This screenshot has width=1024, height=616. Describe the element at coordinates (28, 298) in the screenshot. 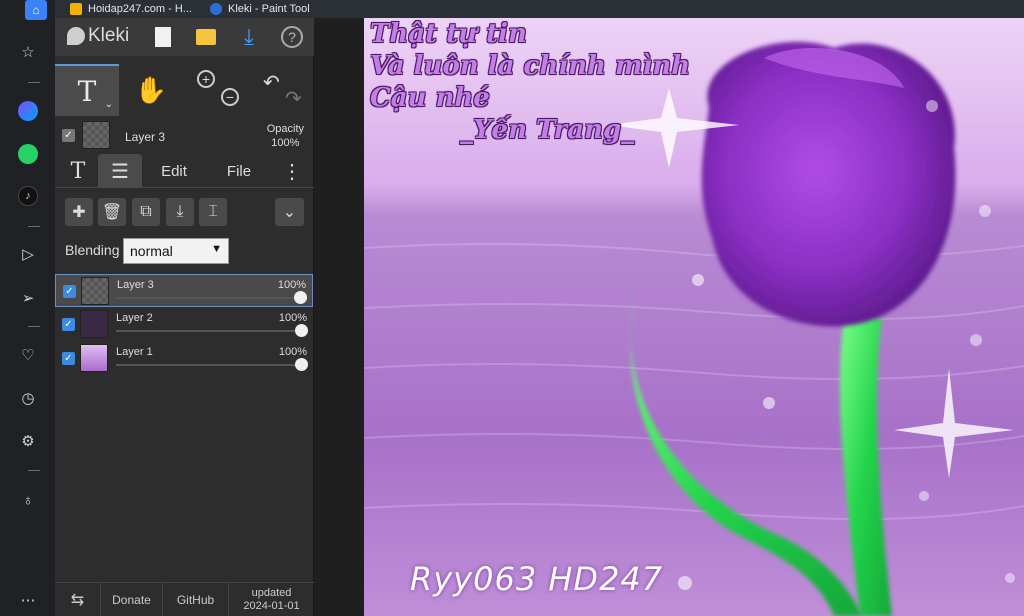

I see `send-icon: ➢` at that location.